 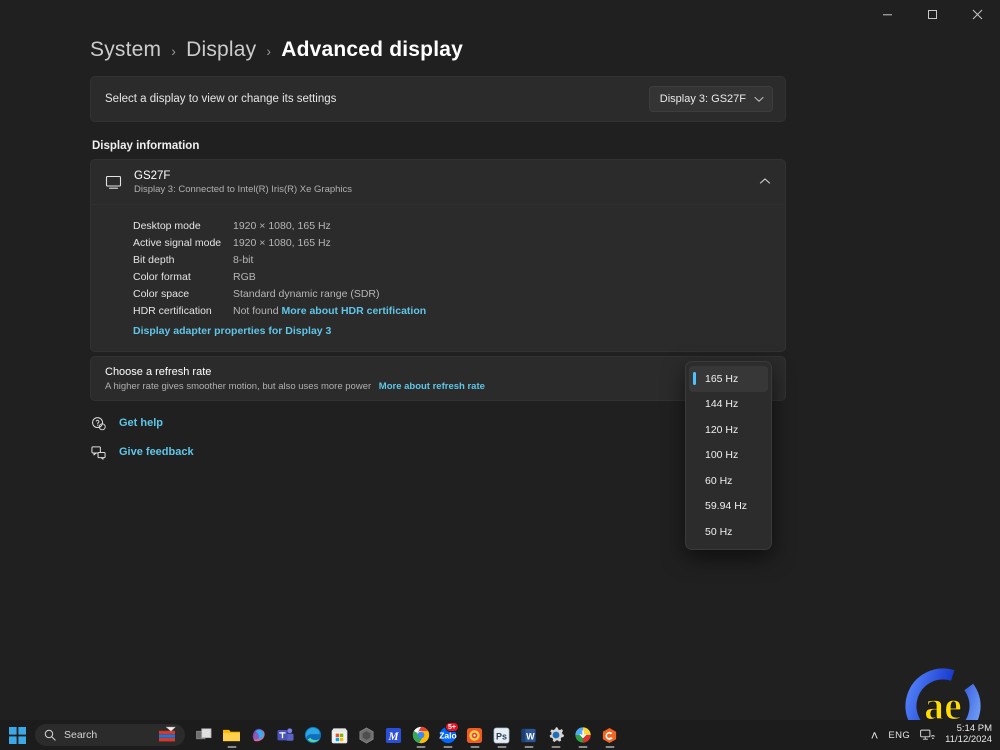 I want to click on tray-clock: 5:14 PM 11/12/2024, so click(x=968, y=734).